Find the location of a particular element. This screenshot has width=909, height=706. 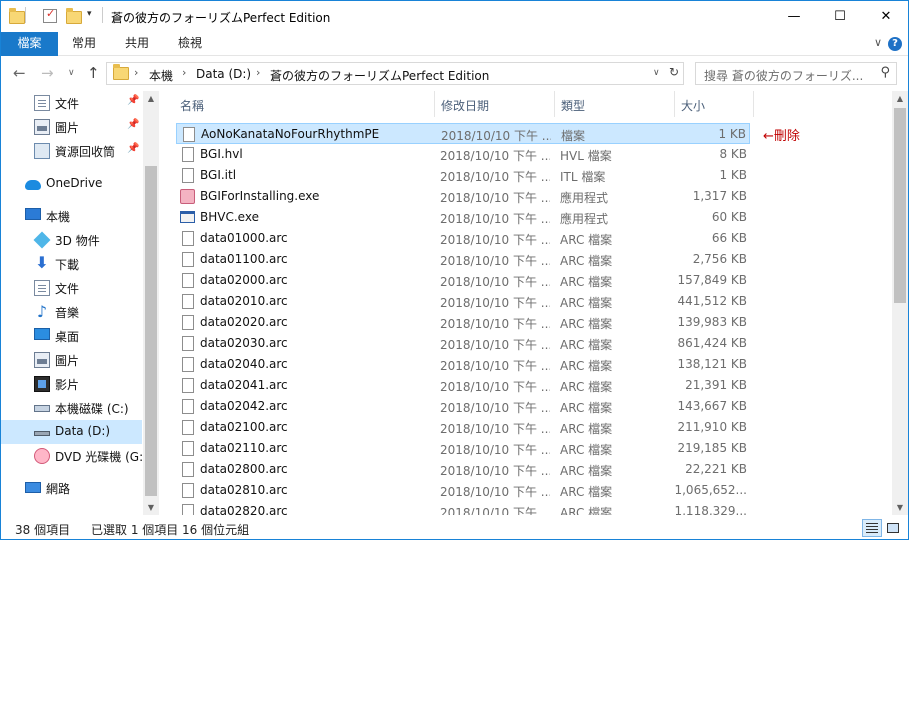

nav-item-network: 網路 is located at coordinates (71, 488).